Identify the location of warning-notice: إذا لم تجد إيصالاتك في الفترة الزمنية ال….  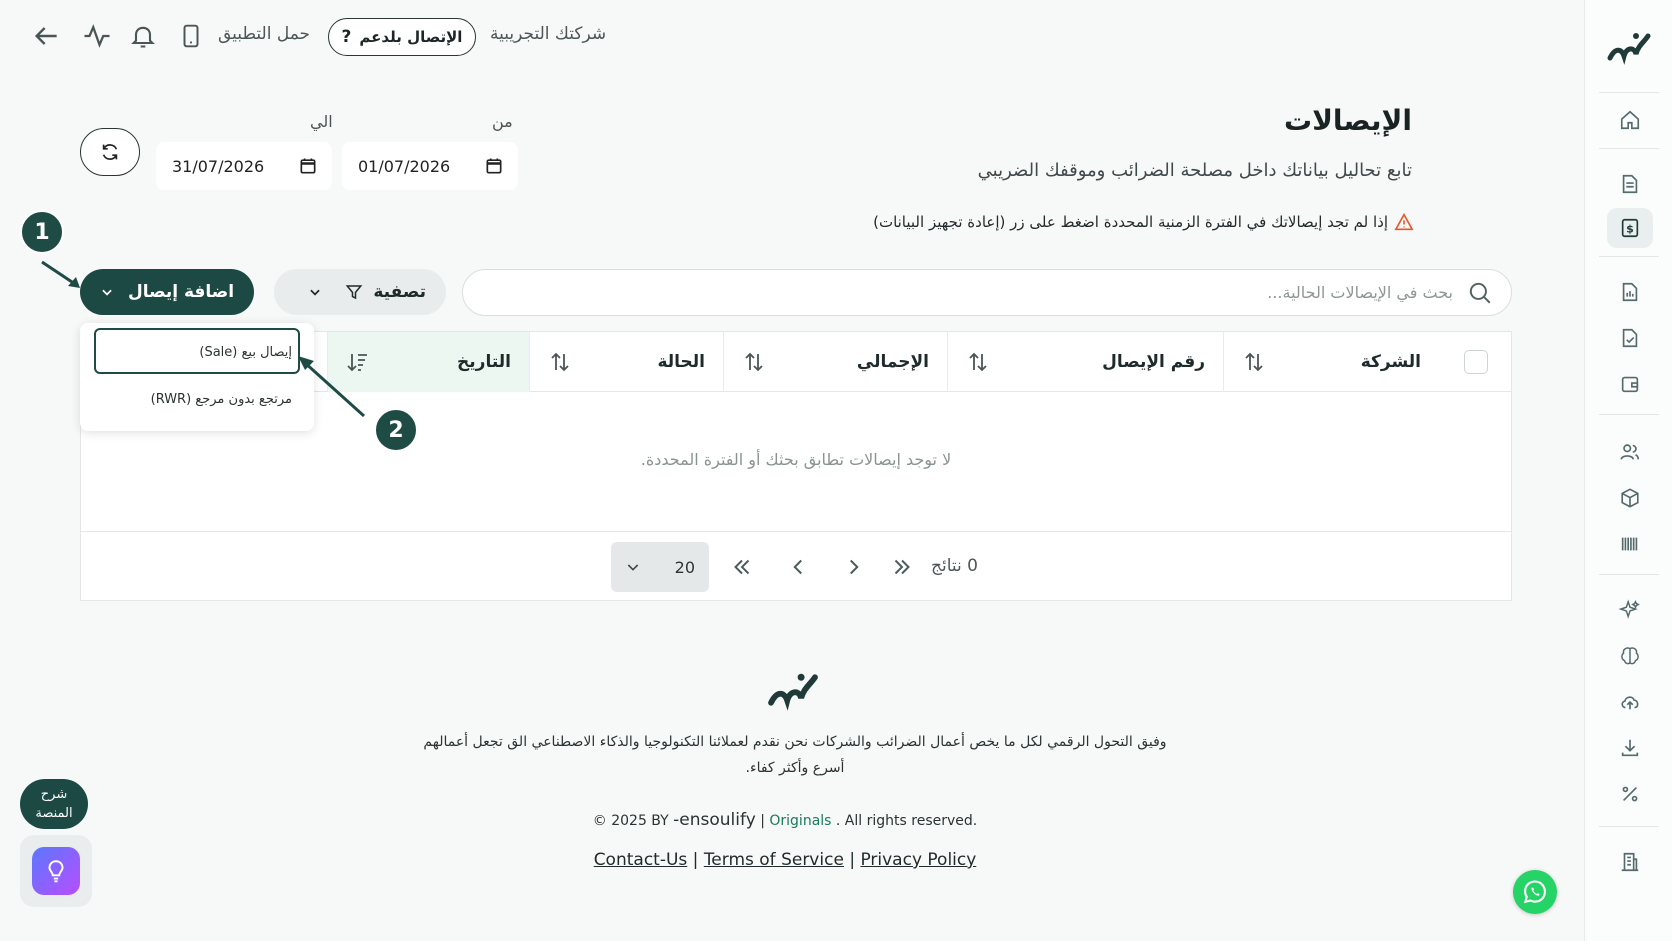
(1143, 222).